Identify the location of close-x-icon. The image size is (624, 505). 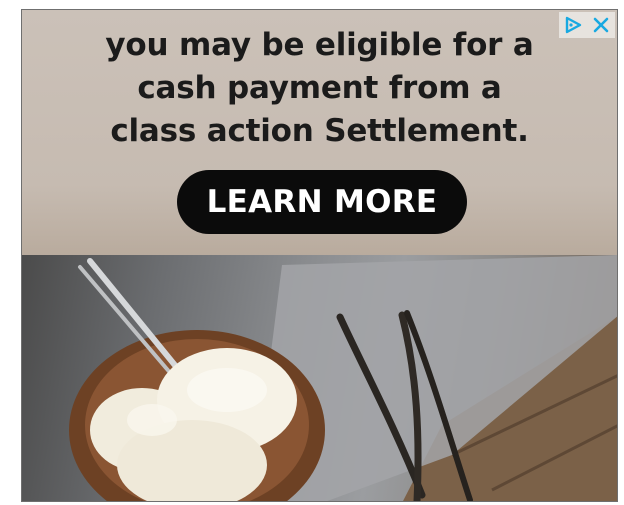
(601, 25).